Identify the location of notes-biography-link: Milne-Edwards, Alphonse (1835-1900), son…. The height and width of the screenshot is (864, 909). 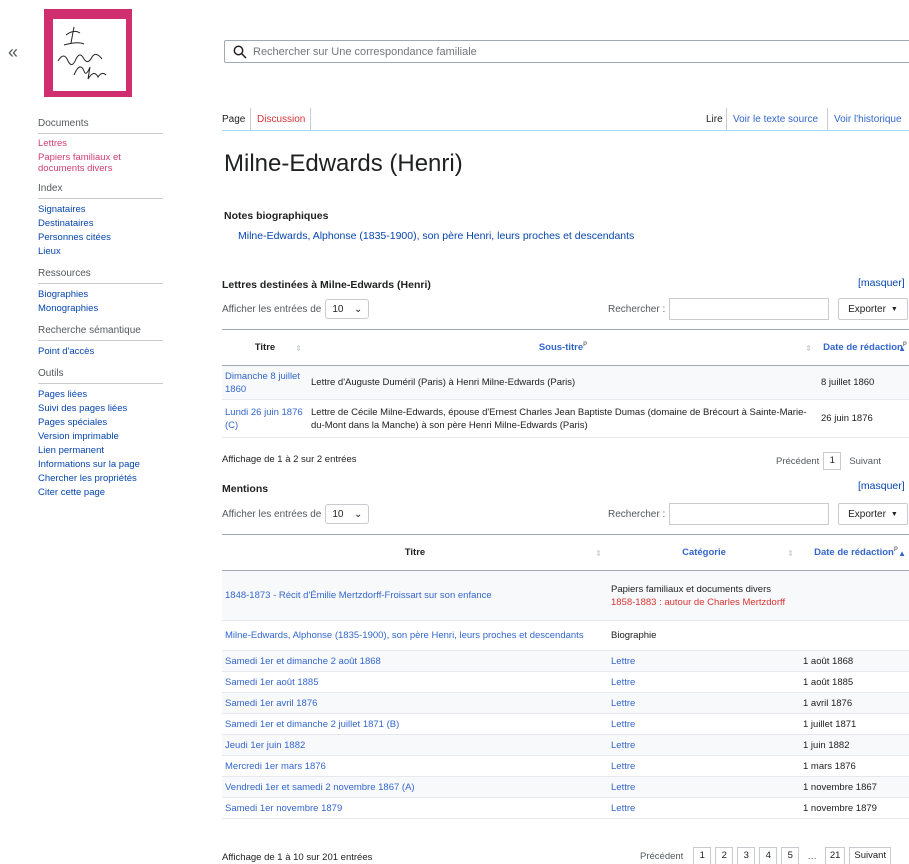
(436, 236).